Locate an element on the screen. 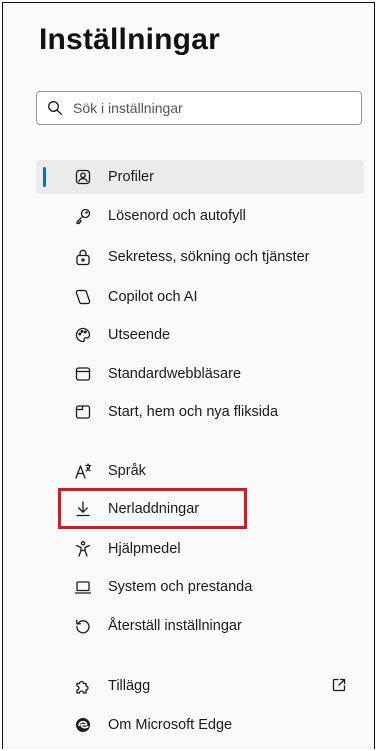 The width and height of the screenshot is (382, 751). sidebar-item-start-home: Start, hem och nya fliksida is located at coordinates (200, 412).